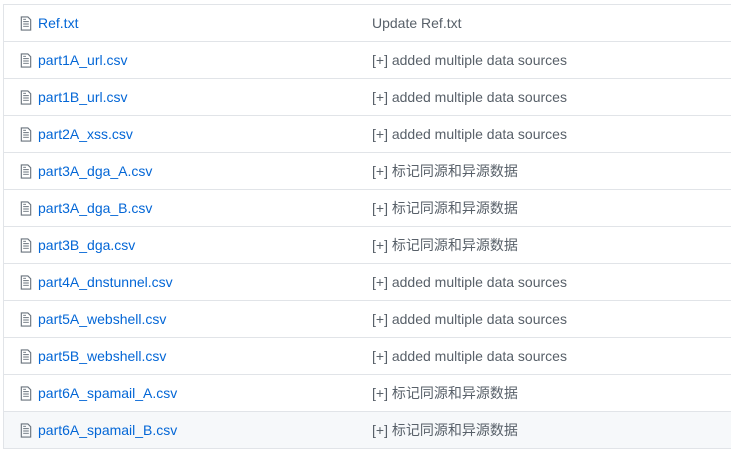 The image size is (731, 449). What do you see at coordinates (367, 393) in the screenshot?
I see `file-row: part6A_spamail_A.csv [+] 标记同源和异源数据` at bounding box center [367, 393].